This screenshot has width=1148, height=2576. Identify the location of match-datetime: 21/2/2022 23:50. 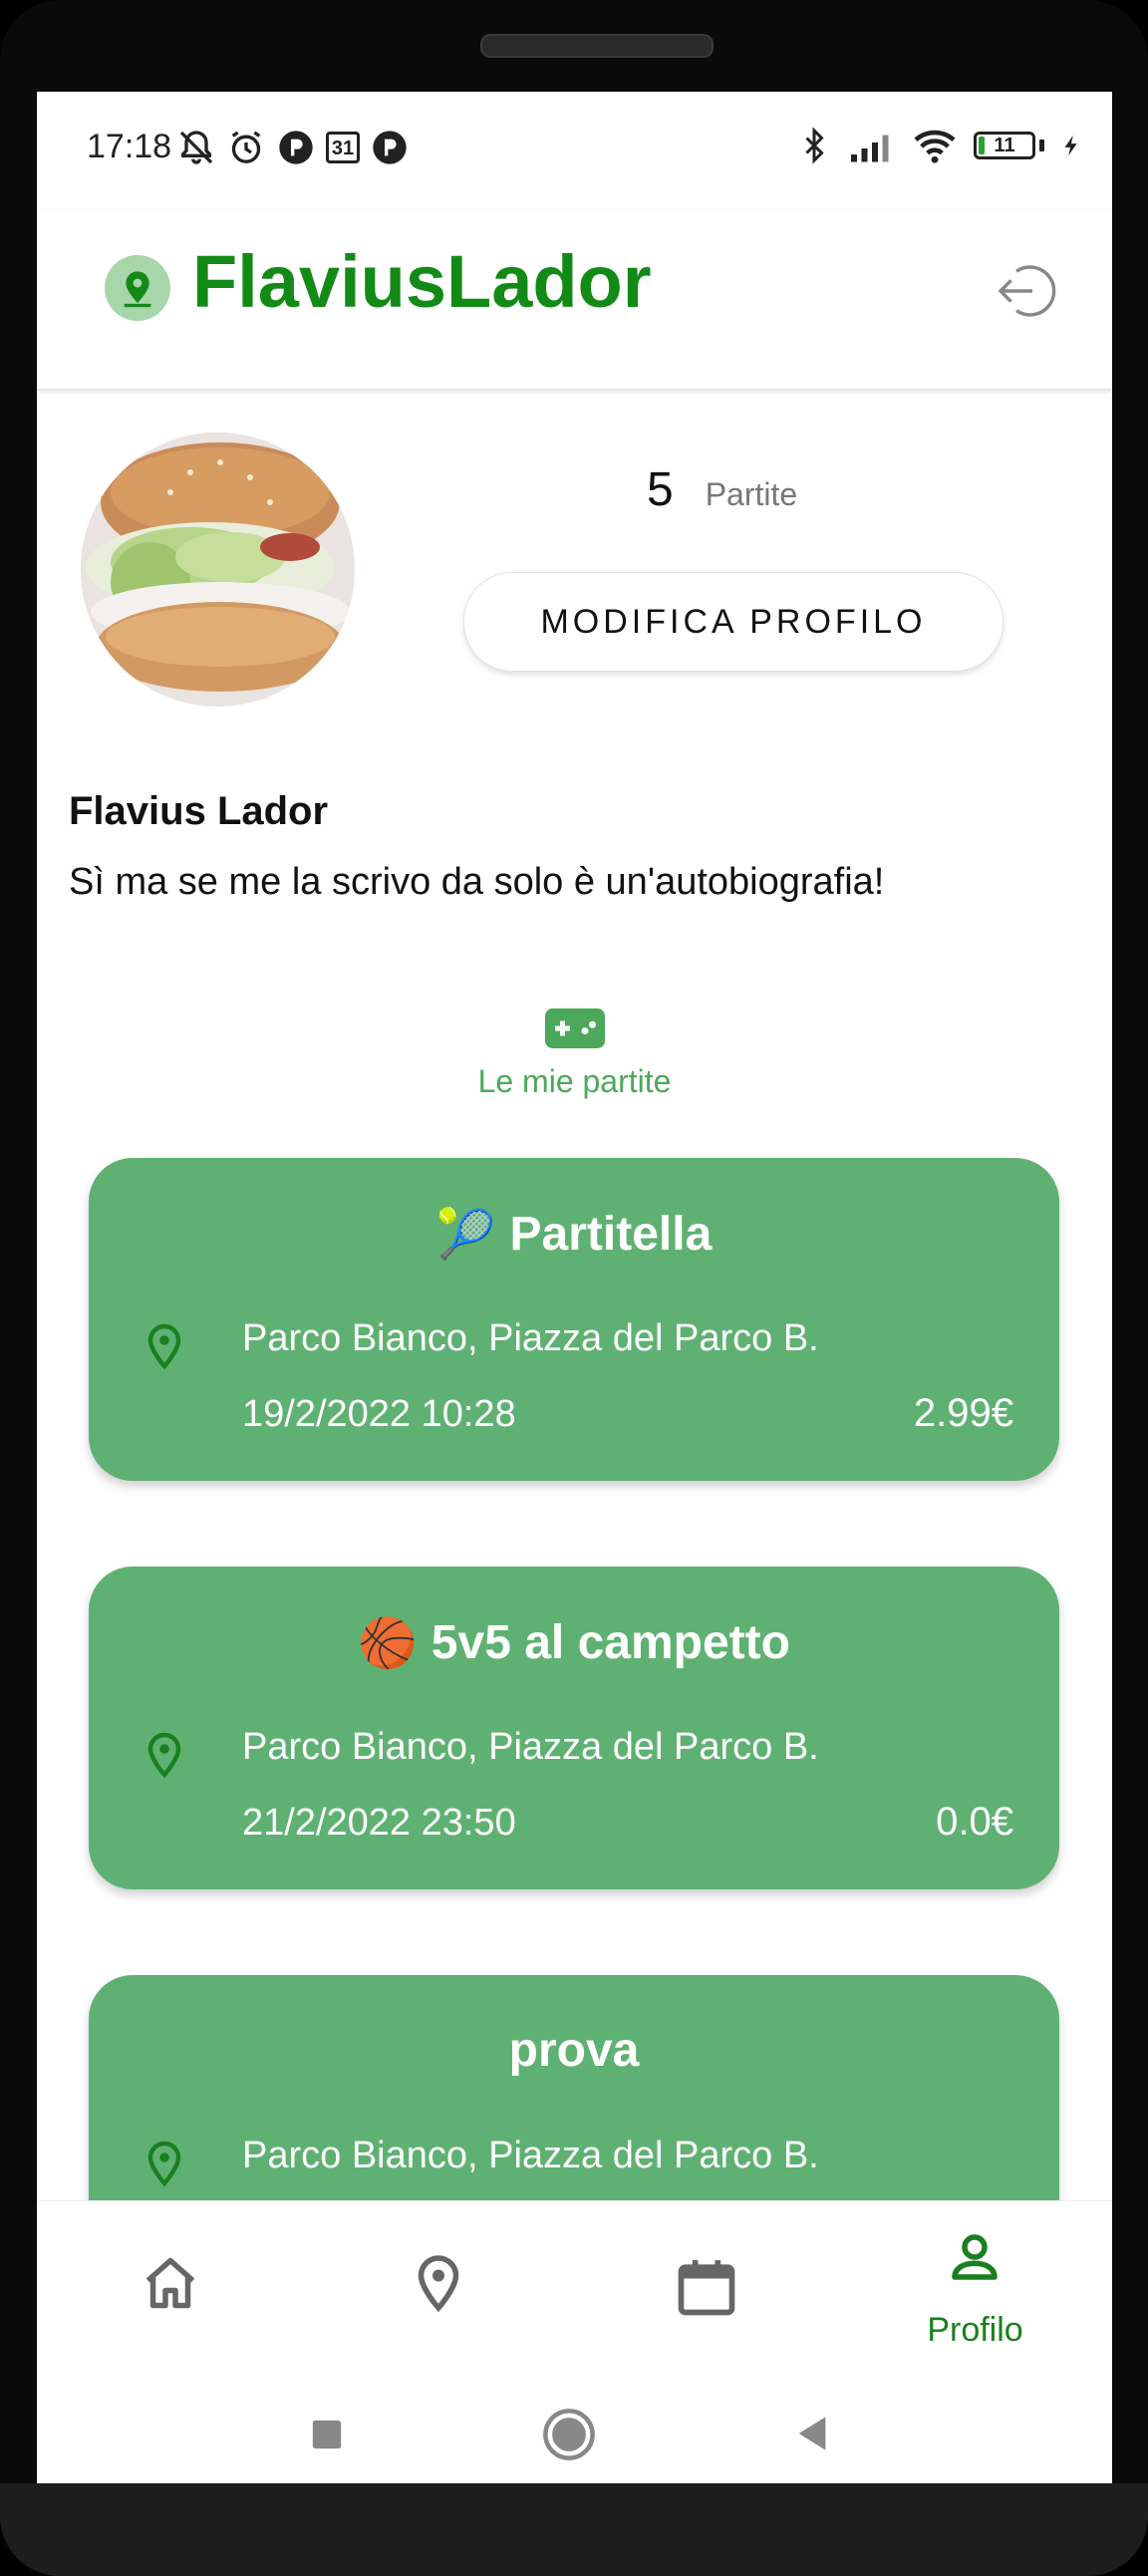
(379, 1823).